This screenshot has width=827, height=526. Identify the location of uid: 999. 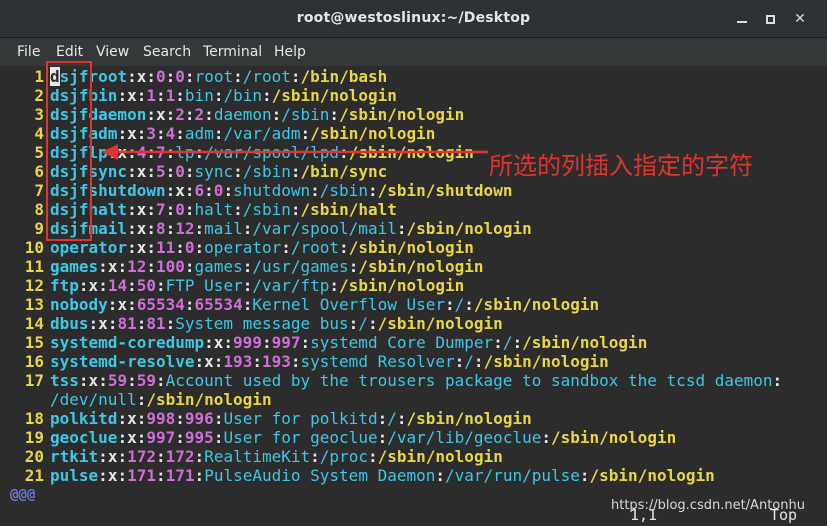
(247, 342).